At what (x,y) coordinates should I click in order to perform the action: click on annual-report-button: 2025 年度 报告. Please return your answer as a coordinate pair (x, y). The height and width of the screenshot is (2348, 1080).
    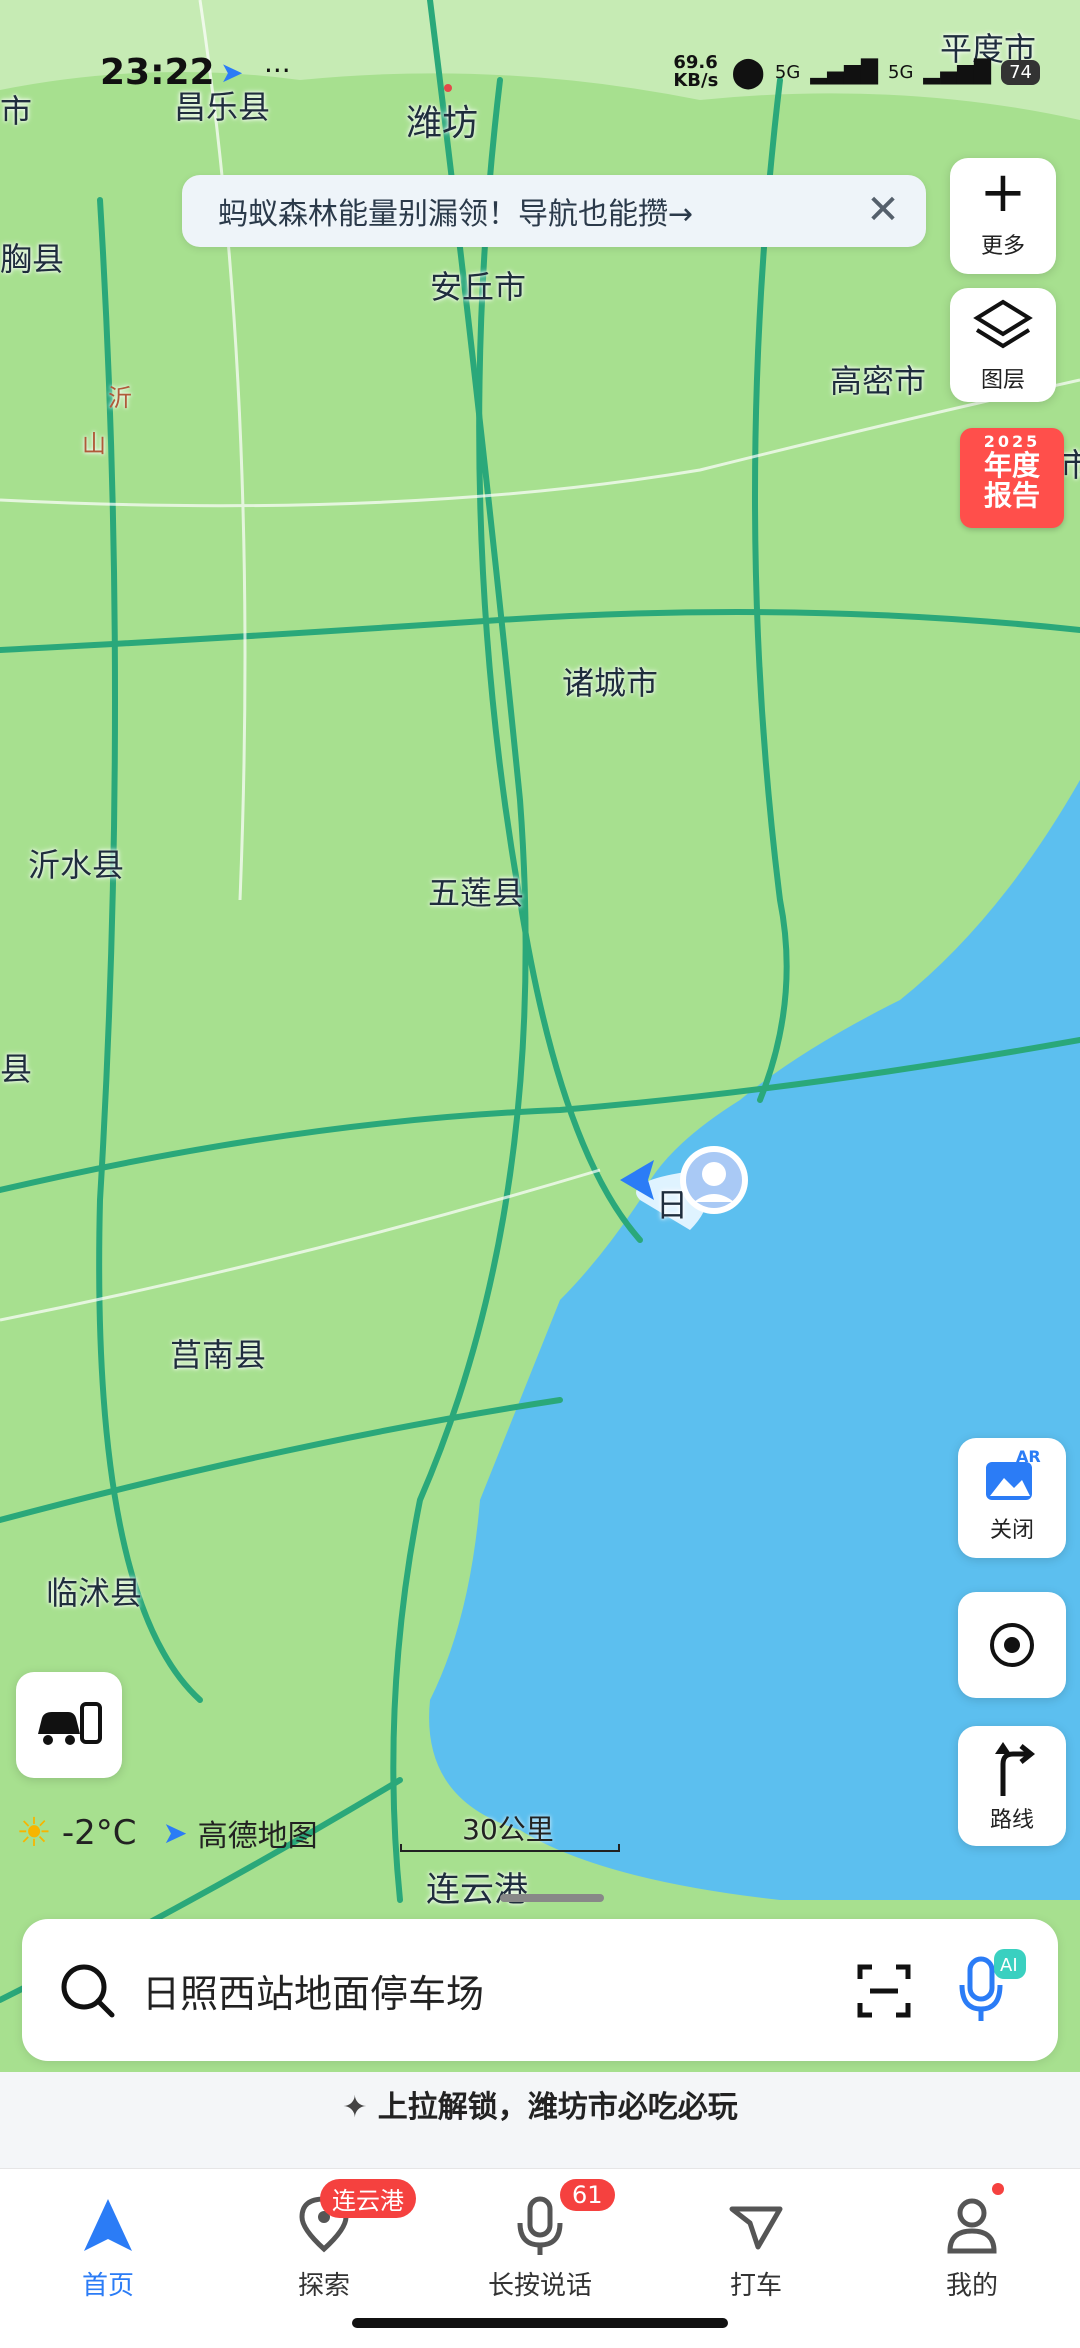
    Looking at the image, I should click on (1012, 478).